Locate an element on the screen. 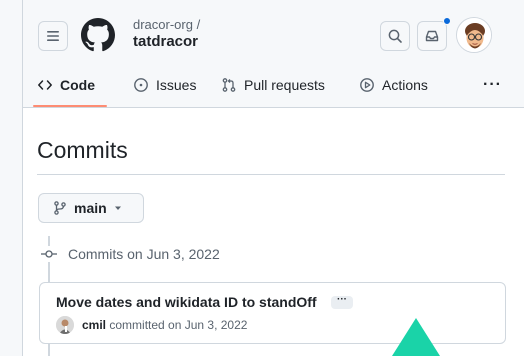 The width and height of the screenshot is (524, 356). page-title: Commits is located at coordinates (82, 150).